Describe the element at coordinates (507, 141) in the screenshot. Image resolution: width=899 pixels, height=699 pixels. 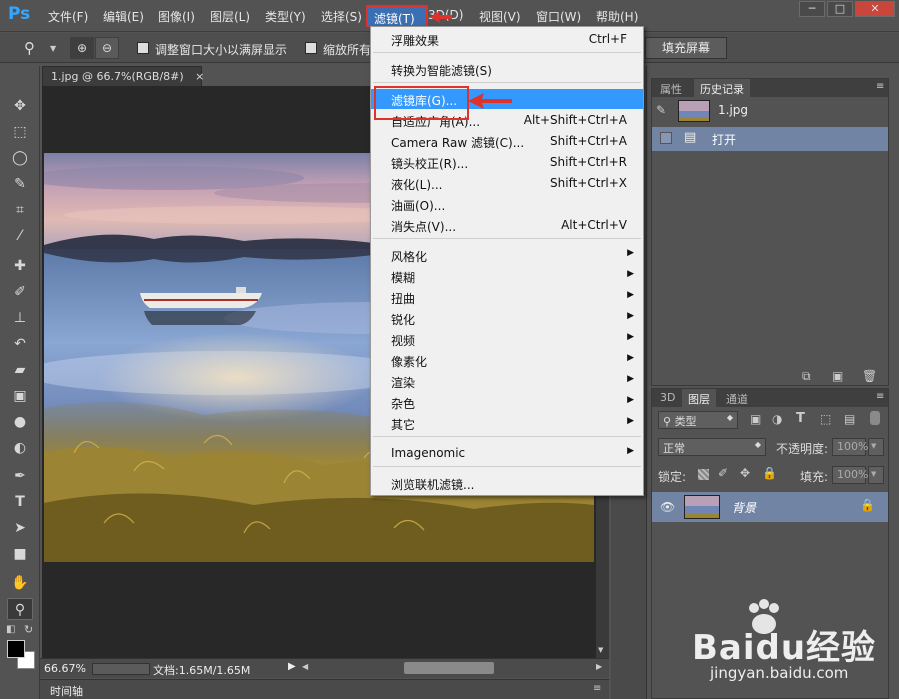
I see `menu-item-camera-raw: Camera Raw 滤镜(C)... Shift+Ctrl+A` at that location.